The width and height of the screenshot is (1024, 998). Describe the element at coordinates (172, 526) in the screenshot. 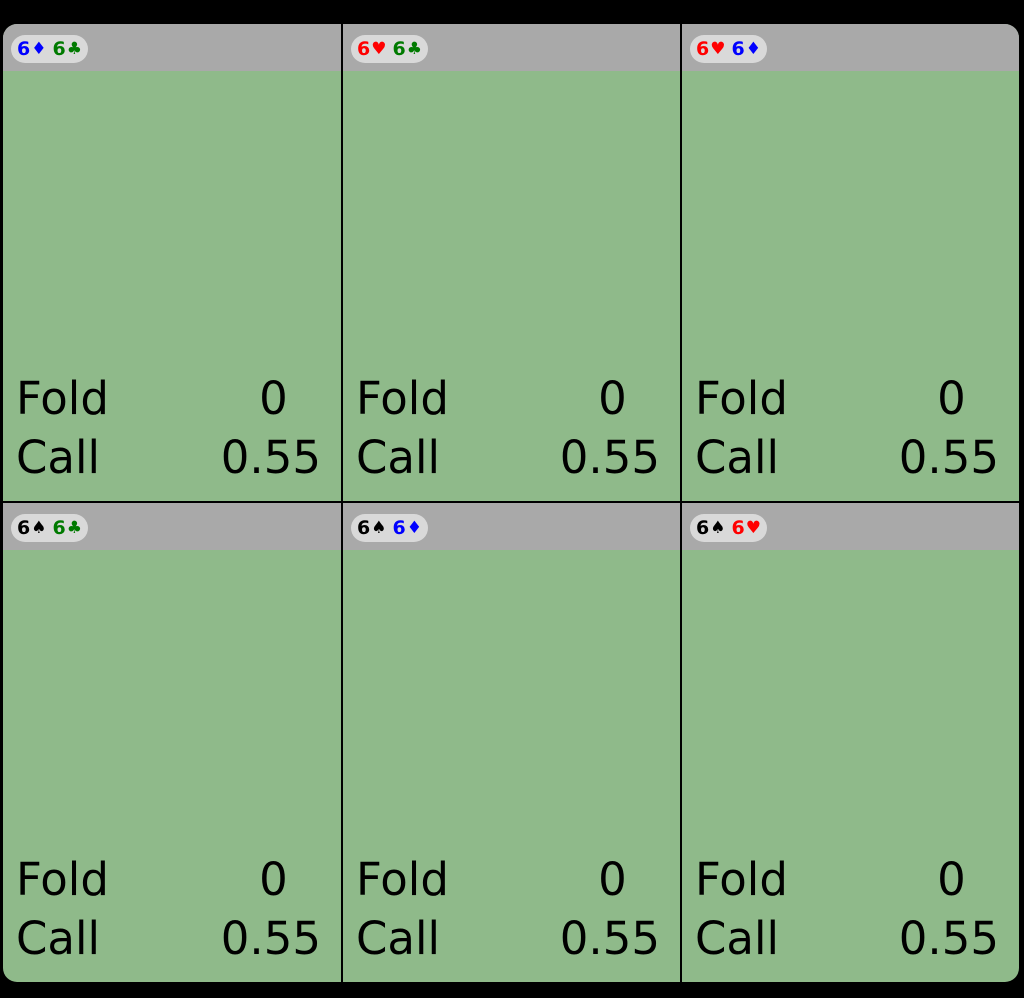

I see `combo-header: 6 ♠ 6 ♣` at that location.